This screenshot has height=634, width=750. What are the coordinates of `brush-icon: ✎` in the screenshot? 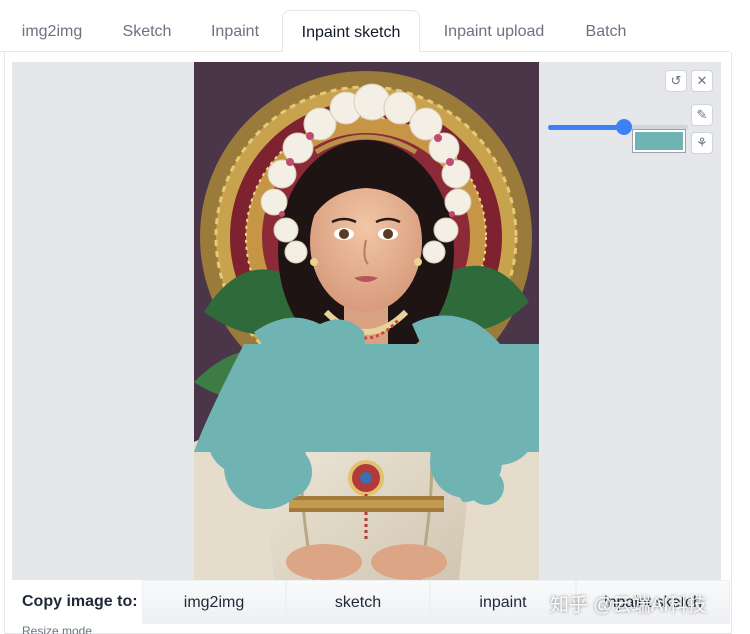 It's located at (702, 115).